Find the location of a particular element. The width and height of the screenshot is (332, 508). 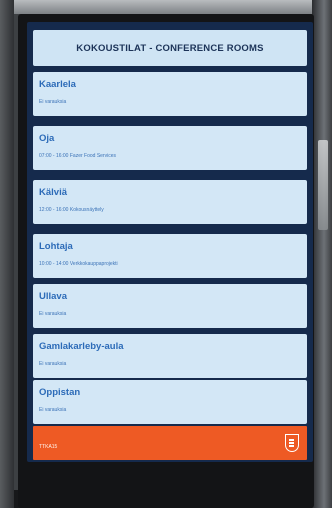

room-card-oja: Oja 07:00 - 16:00 Fazer Food Services is located at coordinates (170, 148).